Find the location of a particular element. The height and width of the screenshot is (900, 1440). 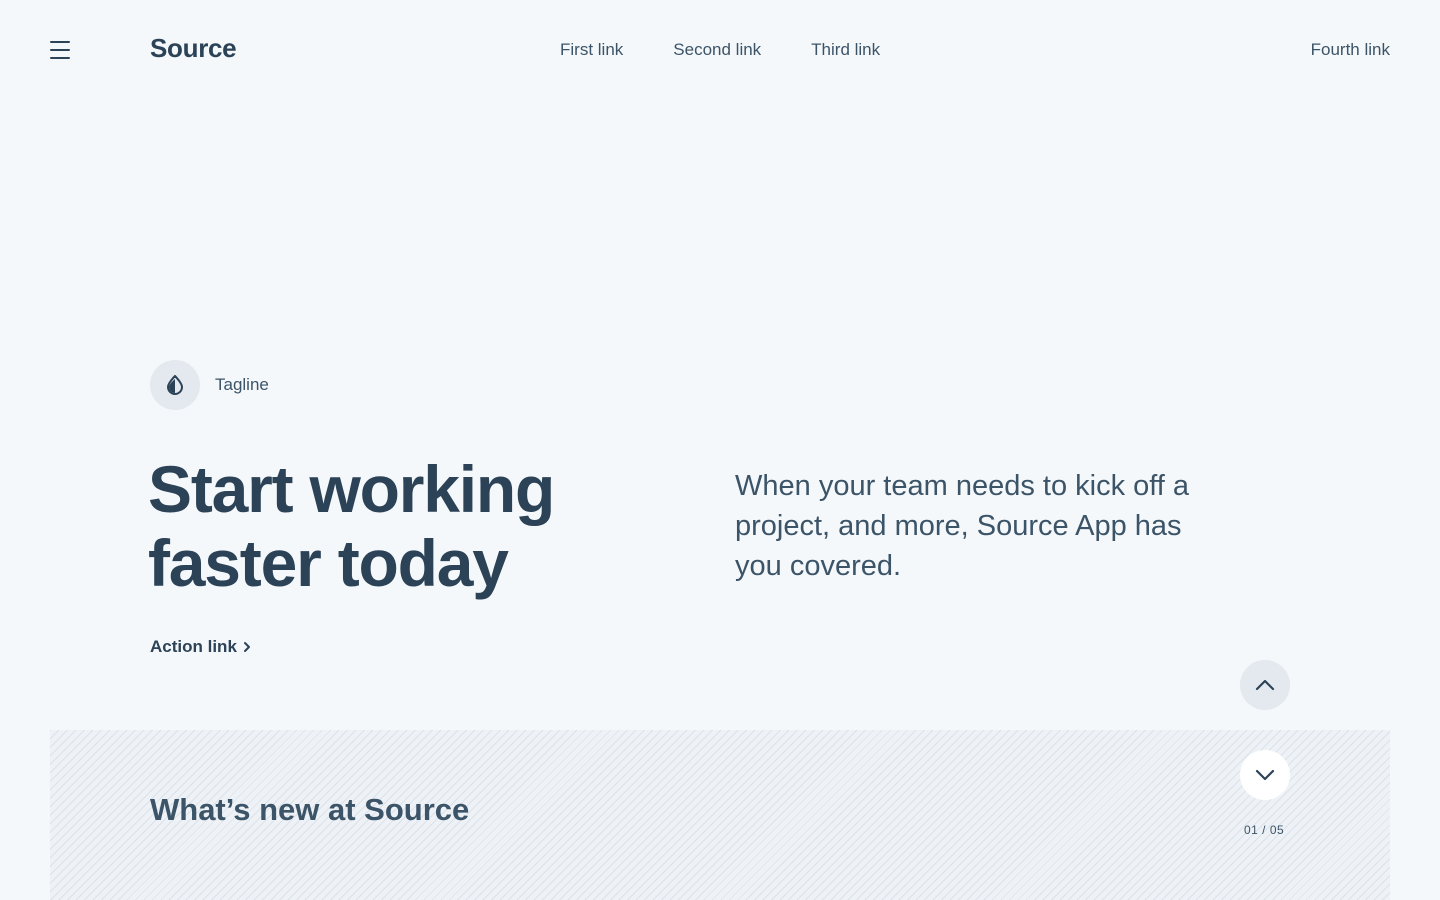

logo: Source is located at coordinates (193, 48).